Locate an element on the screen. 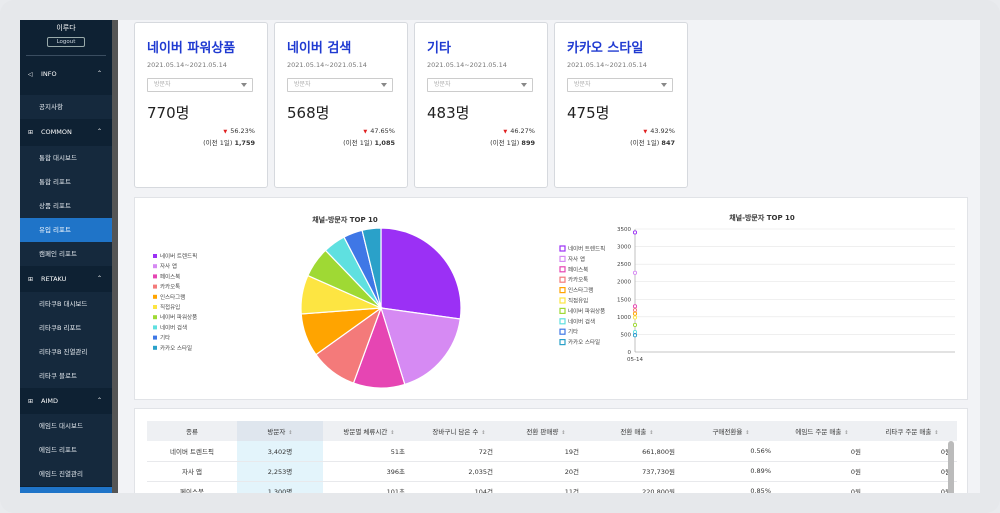 Image resolution: width=1000 pixels, height=513 pixels. previous-number: 1,759 is located at coordinates (244, 143).